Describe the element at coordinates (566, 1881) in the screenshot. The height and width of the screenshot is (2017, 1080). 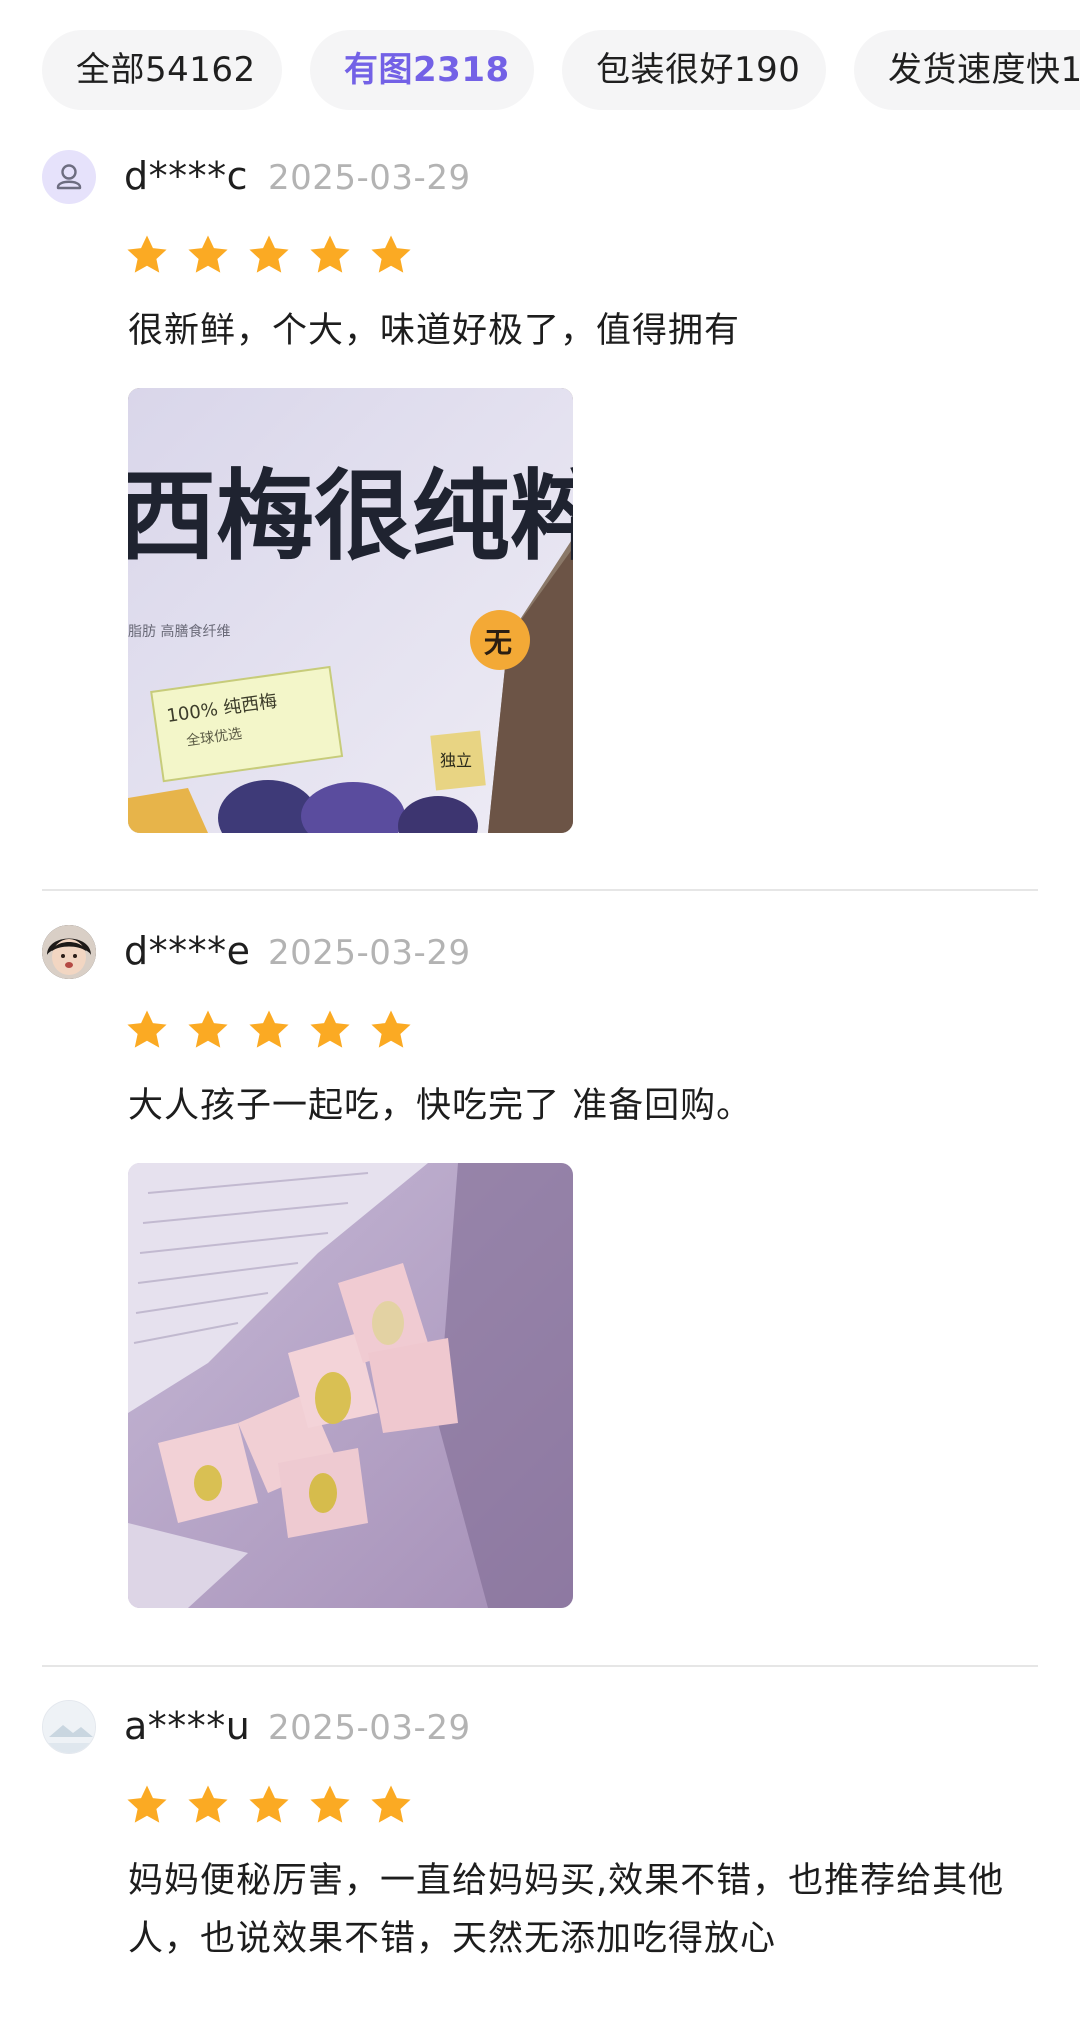
I see `review-text-line: 妈妈便秘厉害，一直给妈妈买,效果不错，也推荐给其他` at that location.